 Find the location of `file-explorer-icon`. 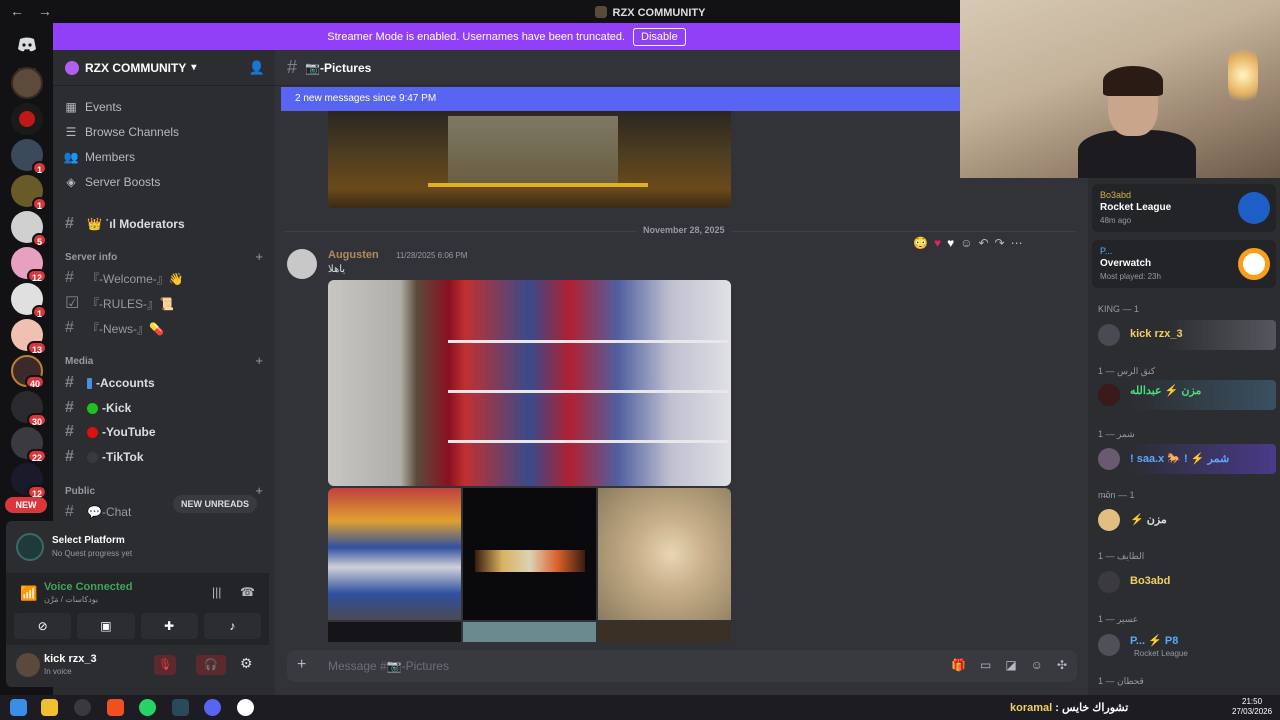

file-explorer-icon is located at coordinates (49, 707).